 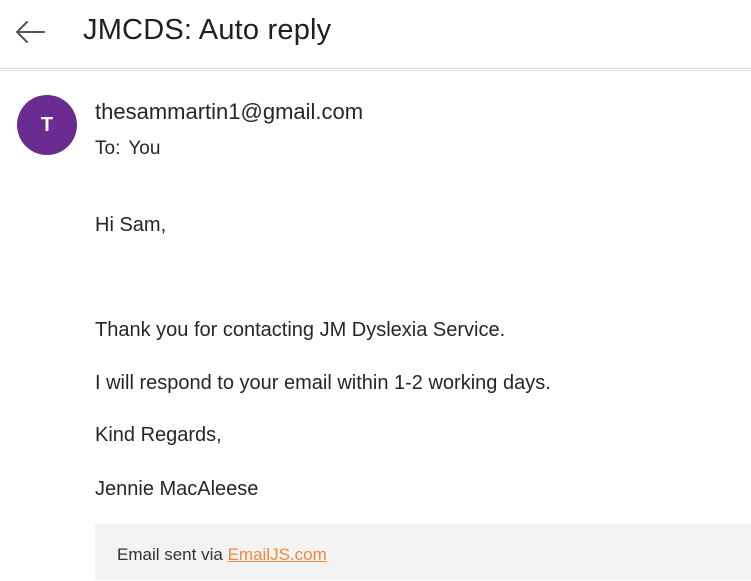 I want to click on avatar-initial: T, so click(x=47, y=124).